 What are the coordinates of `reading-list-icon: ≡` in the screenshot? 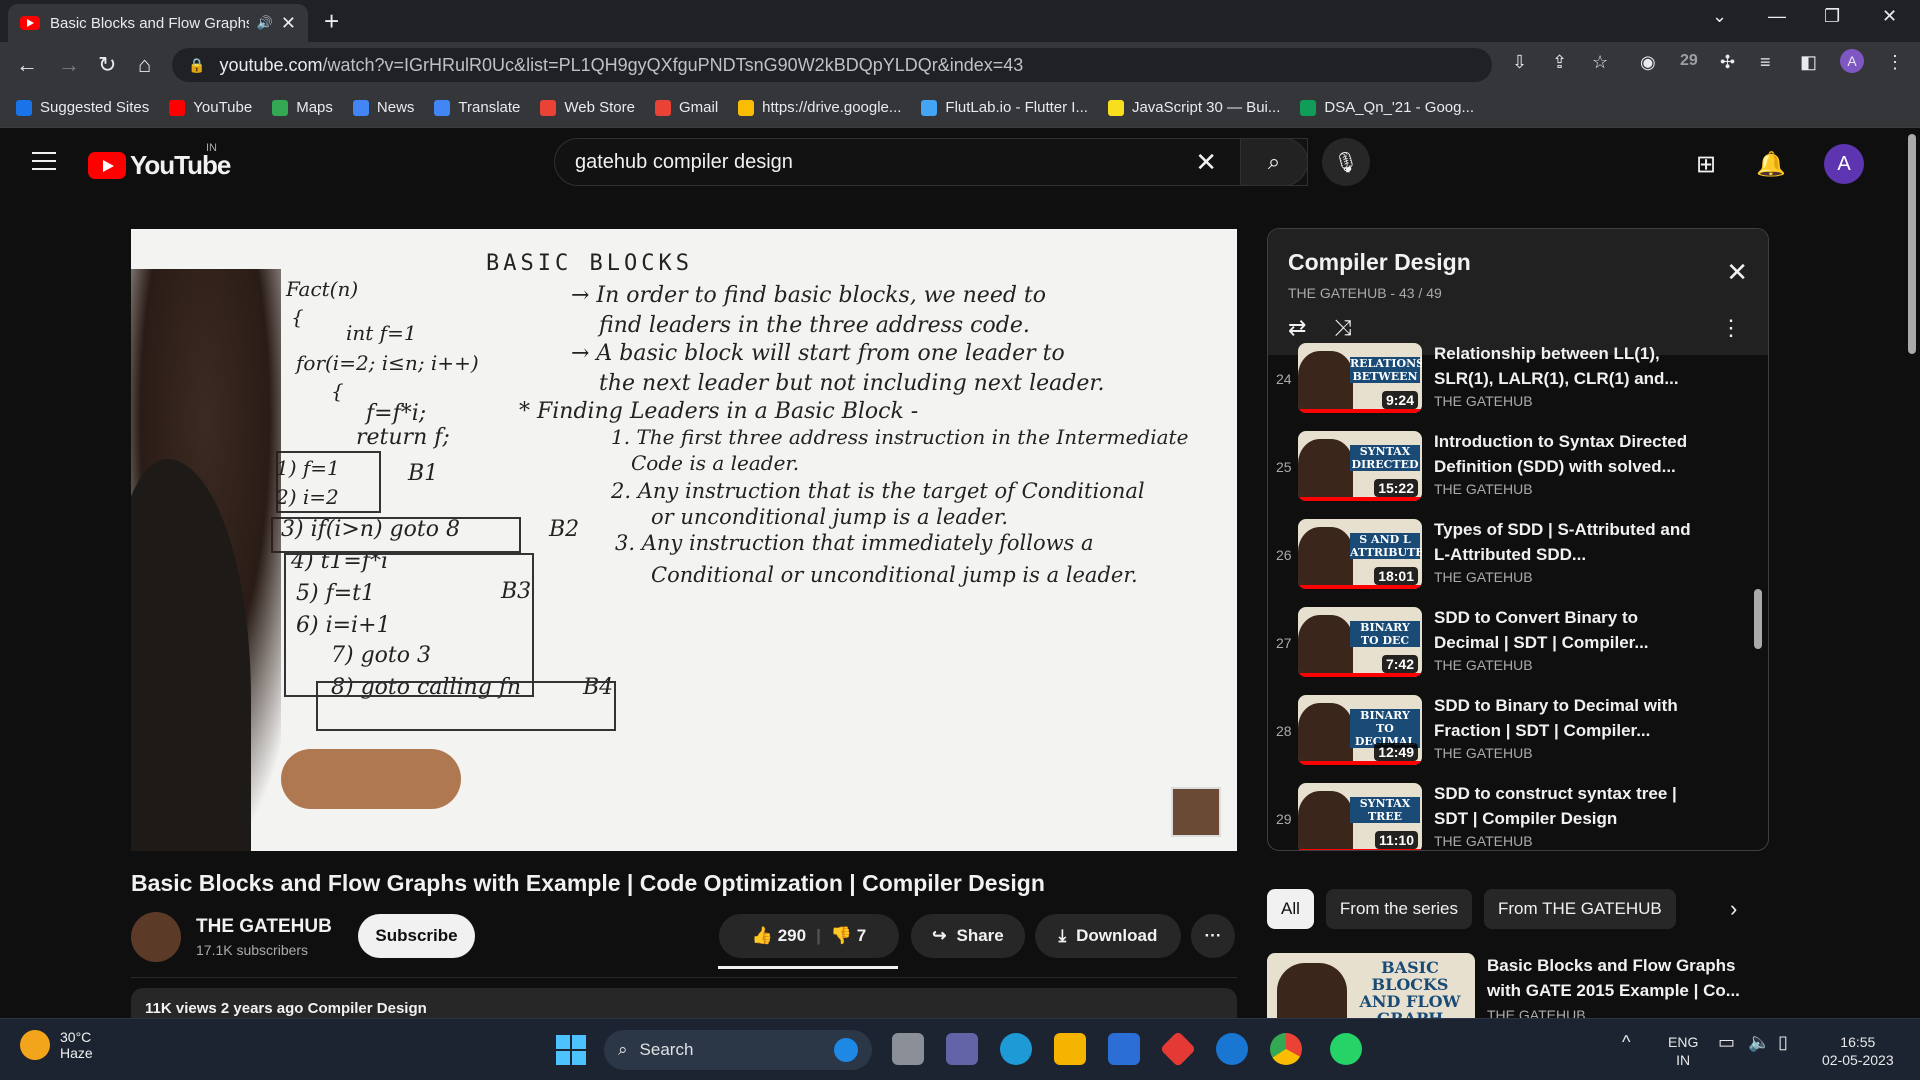 It's located at (1765, 62).